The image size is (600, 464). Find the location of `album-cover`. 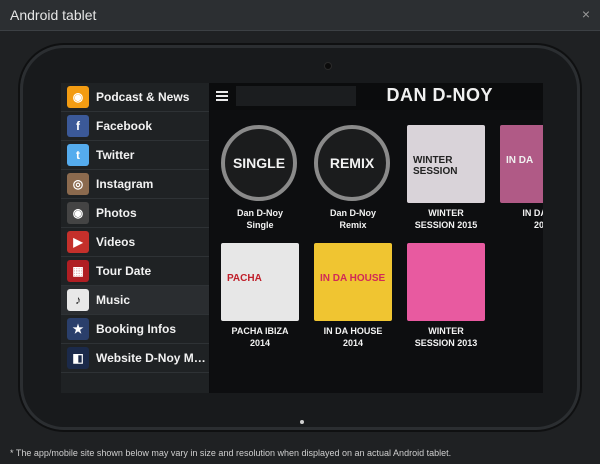

album-cover is located at coordinates (446, 282).